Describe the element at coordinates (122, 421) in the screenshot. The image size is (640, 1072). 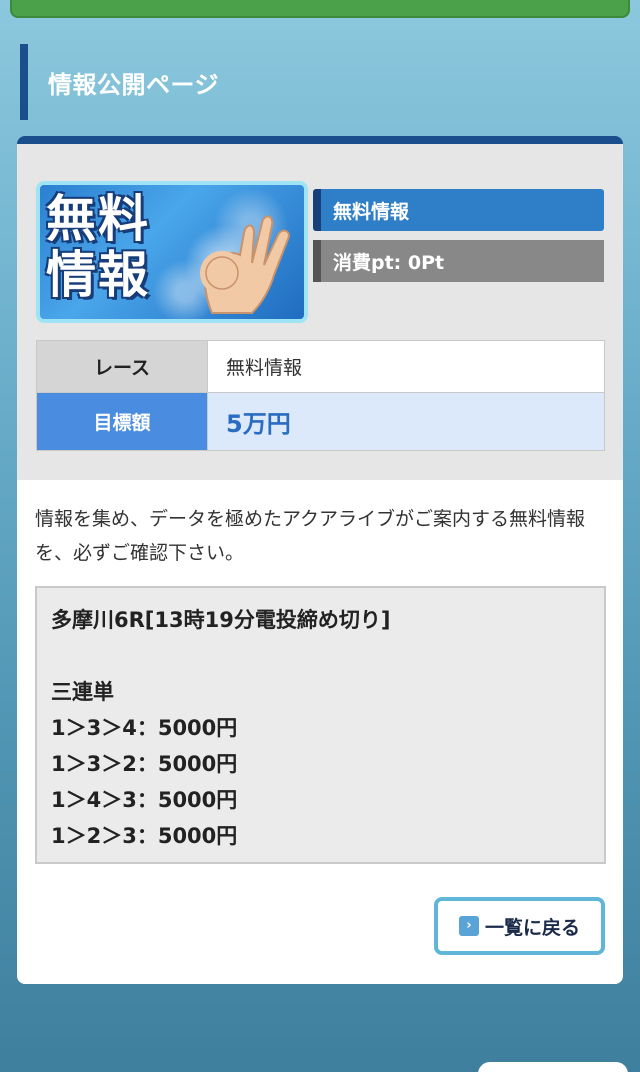
I see `target-label: 目標額` at that location.